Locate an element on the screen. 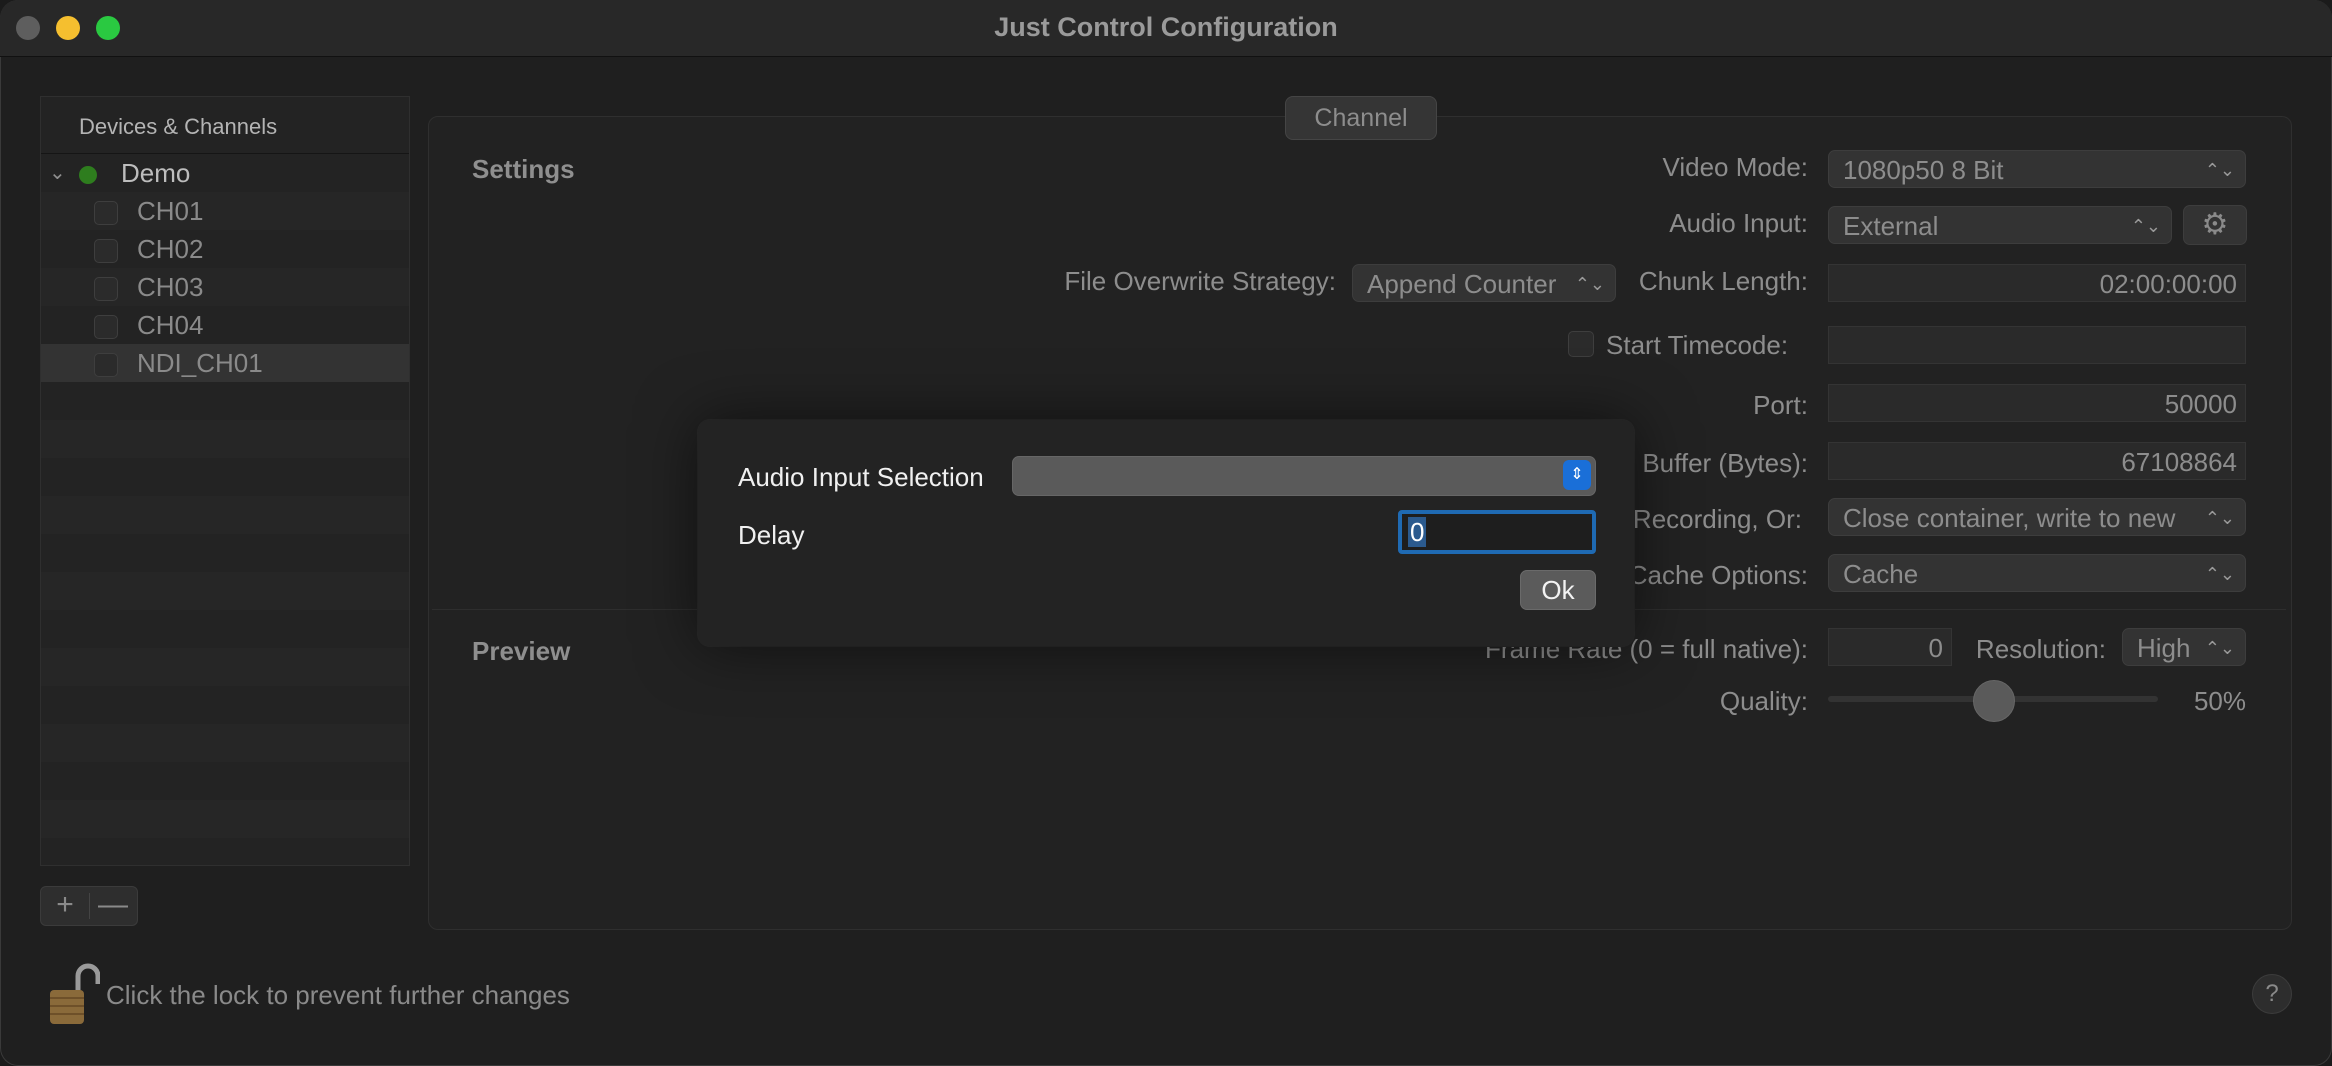 The image size is (2332, 1066). channel-label: CH02 is located at coordinates (170, 249).